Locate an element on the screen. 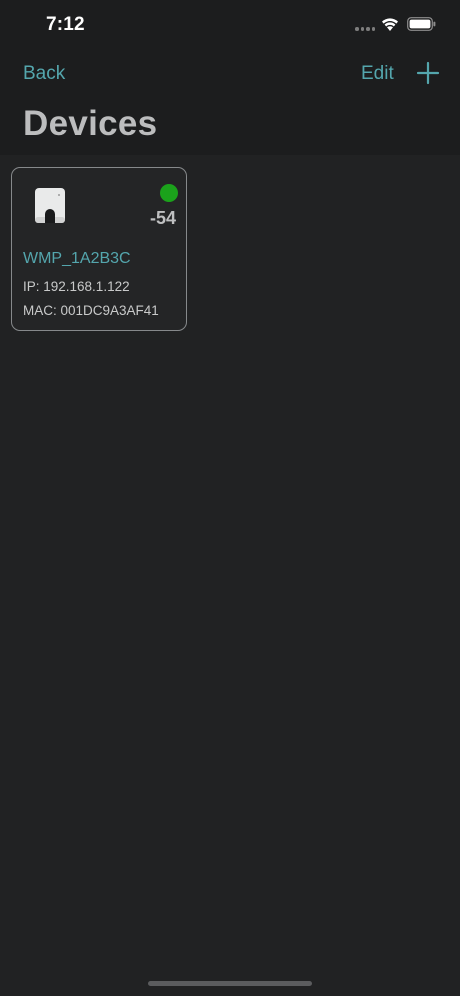  page-title: Devices is located at coordinates (90, 123).